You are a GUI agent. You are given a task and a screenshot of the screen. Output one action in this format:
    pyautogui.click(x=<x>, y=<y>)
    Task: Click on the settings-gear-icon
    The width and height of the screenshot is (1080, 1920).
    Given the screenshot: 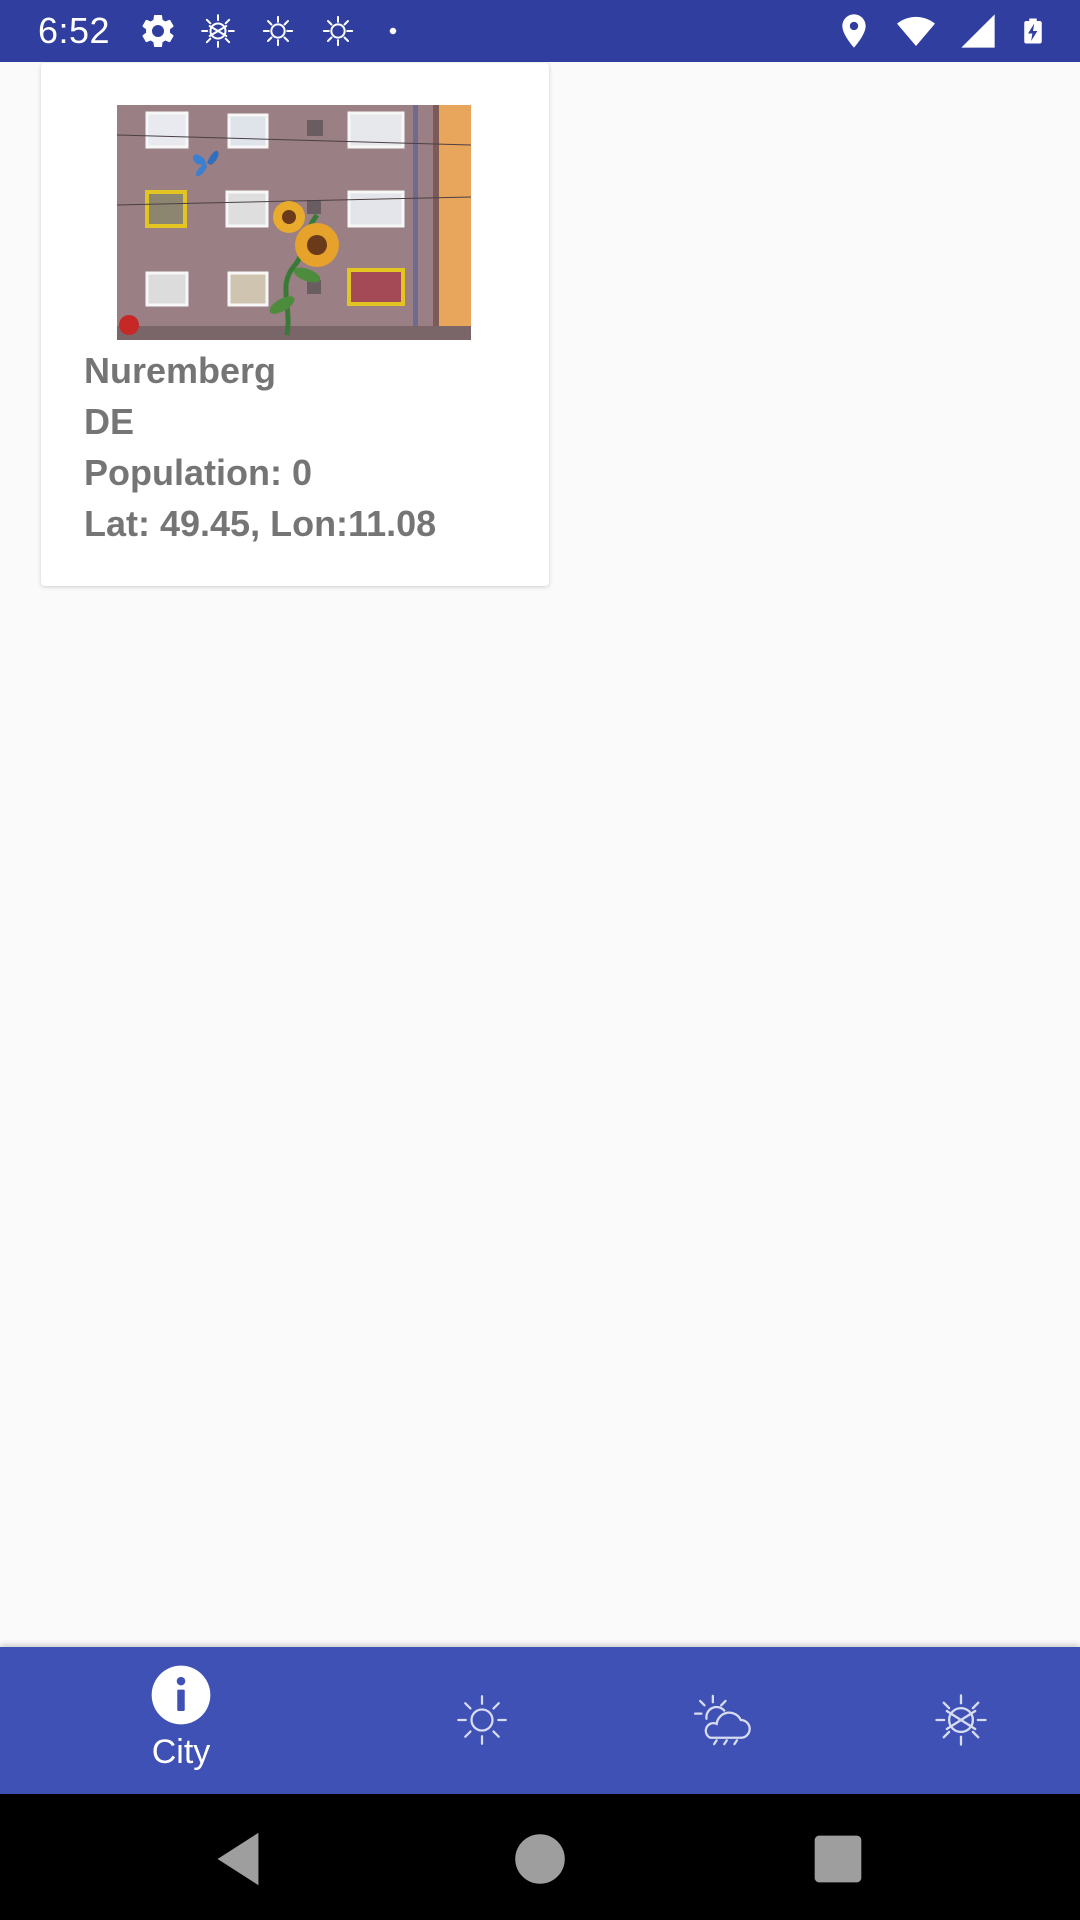 What is the action you would take?
    pyautogui.click(x=158, y=30)
    